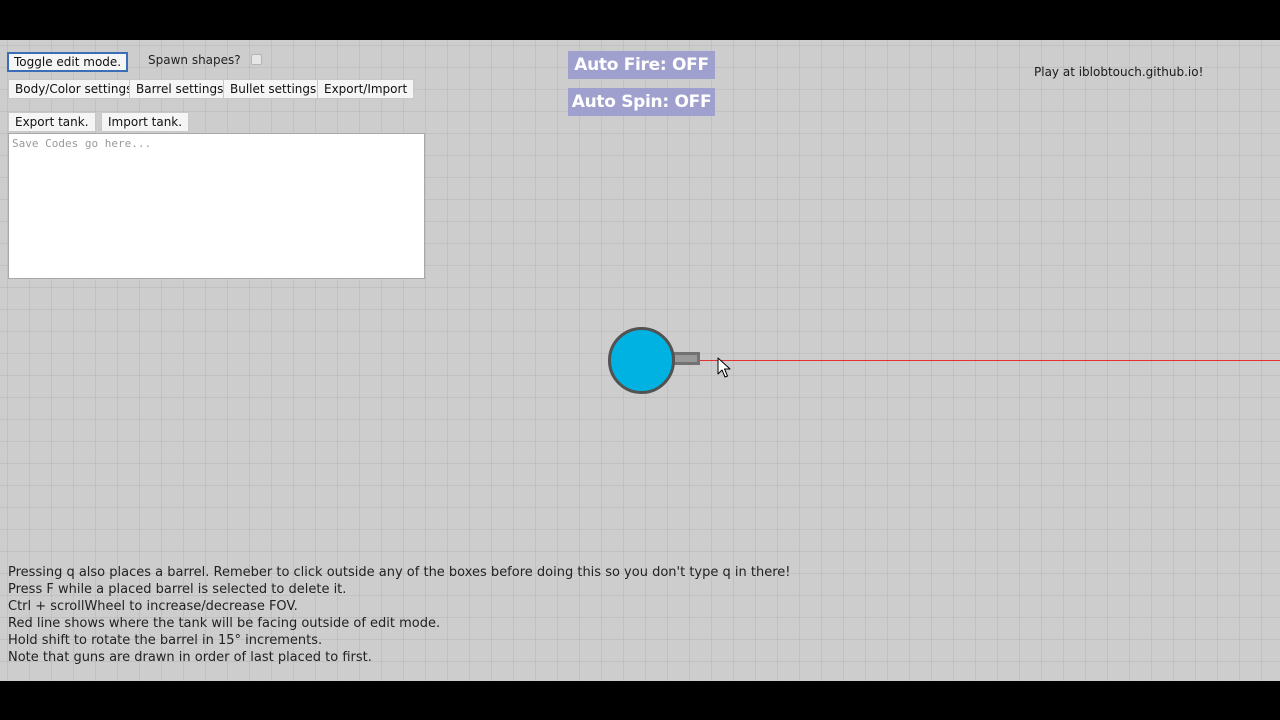 The height and width of the screenshot is (720, 1280). Describe the element at coordinates (1118, 72) in the screenshot. I see `play-link: Play at iblobtouch.github.io!` at that location.